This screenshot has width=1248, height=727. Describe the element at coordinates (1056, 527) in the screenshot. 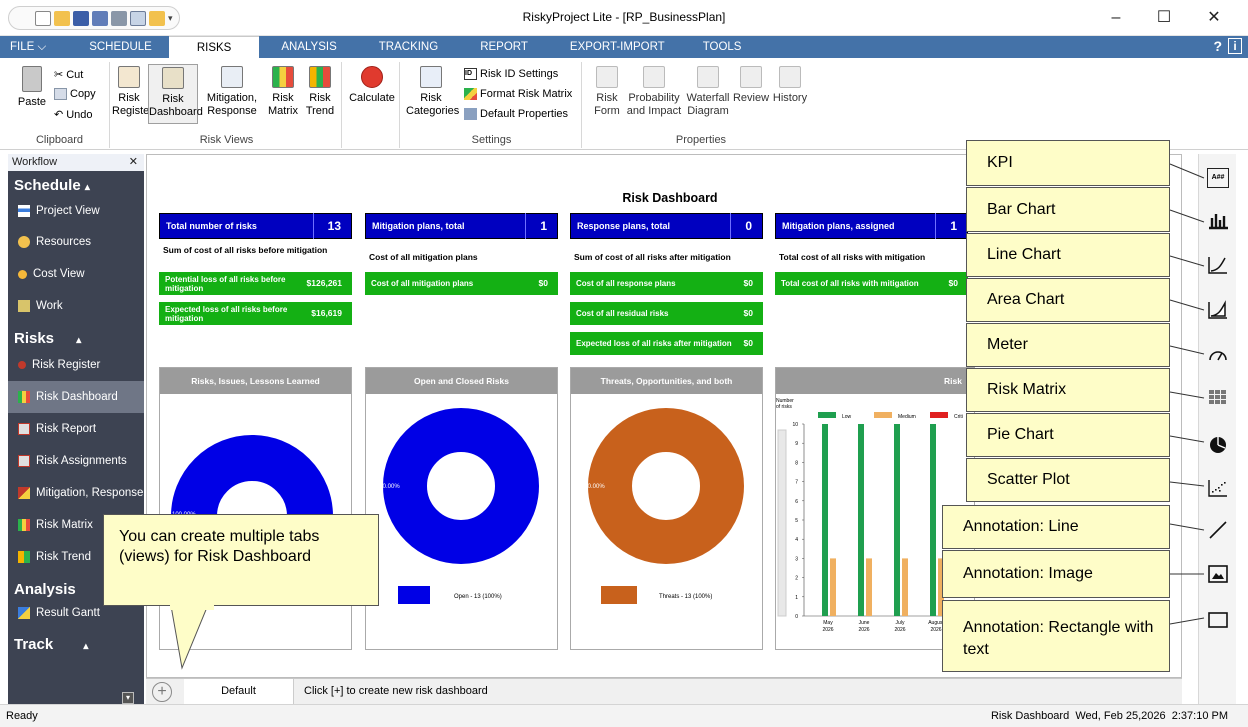

I see `callout-annotation-line: Annotation: Line` at that location.